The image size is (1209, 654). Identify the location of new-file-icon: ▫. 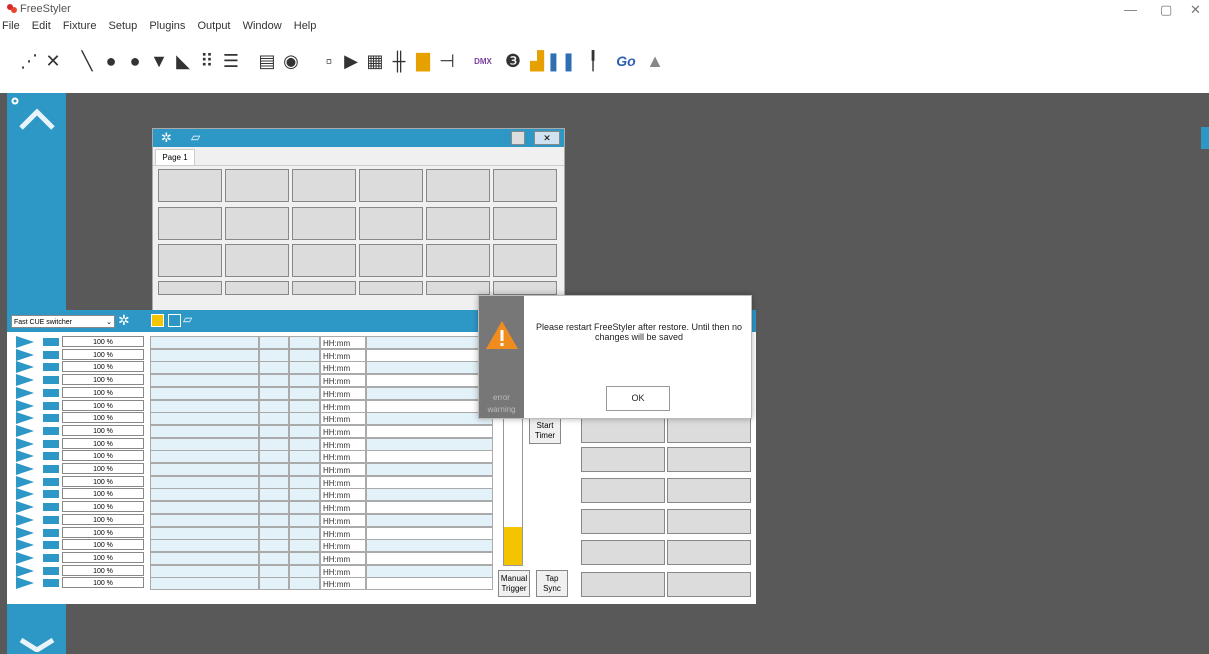
(329, 61).